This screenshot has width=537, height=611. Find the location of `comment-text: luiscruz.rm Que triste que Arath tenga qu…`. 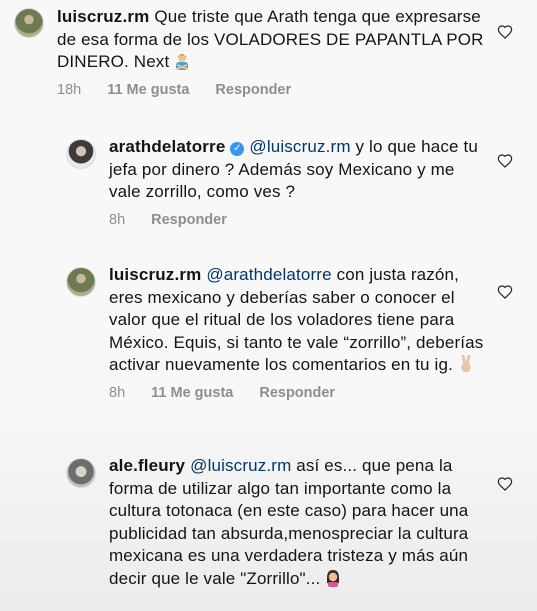

comment-text: luiscruz.rm Que triste que Arath tenga qu… is located at coordinates (270, 40).